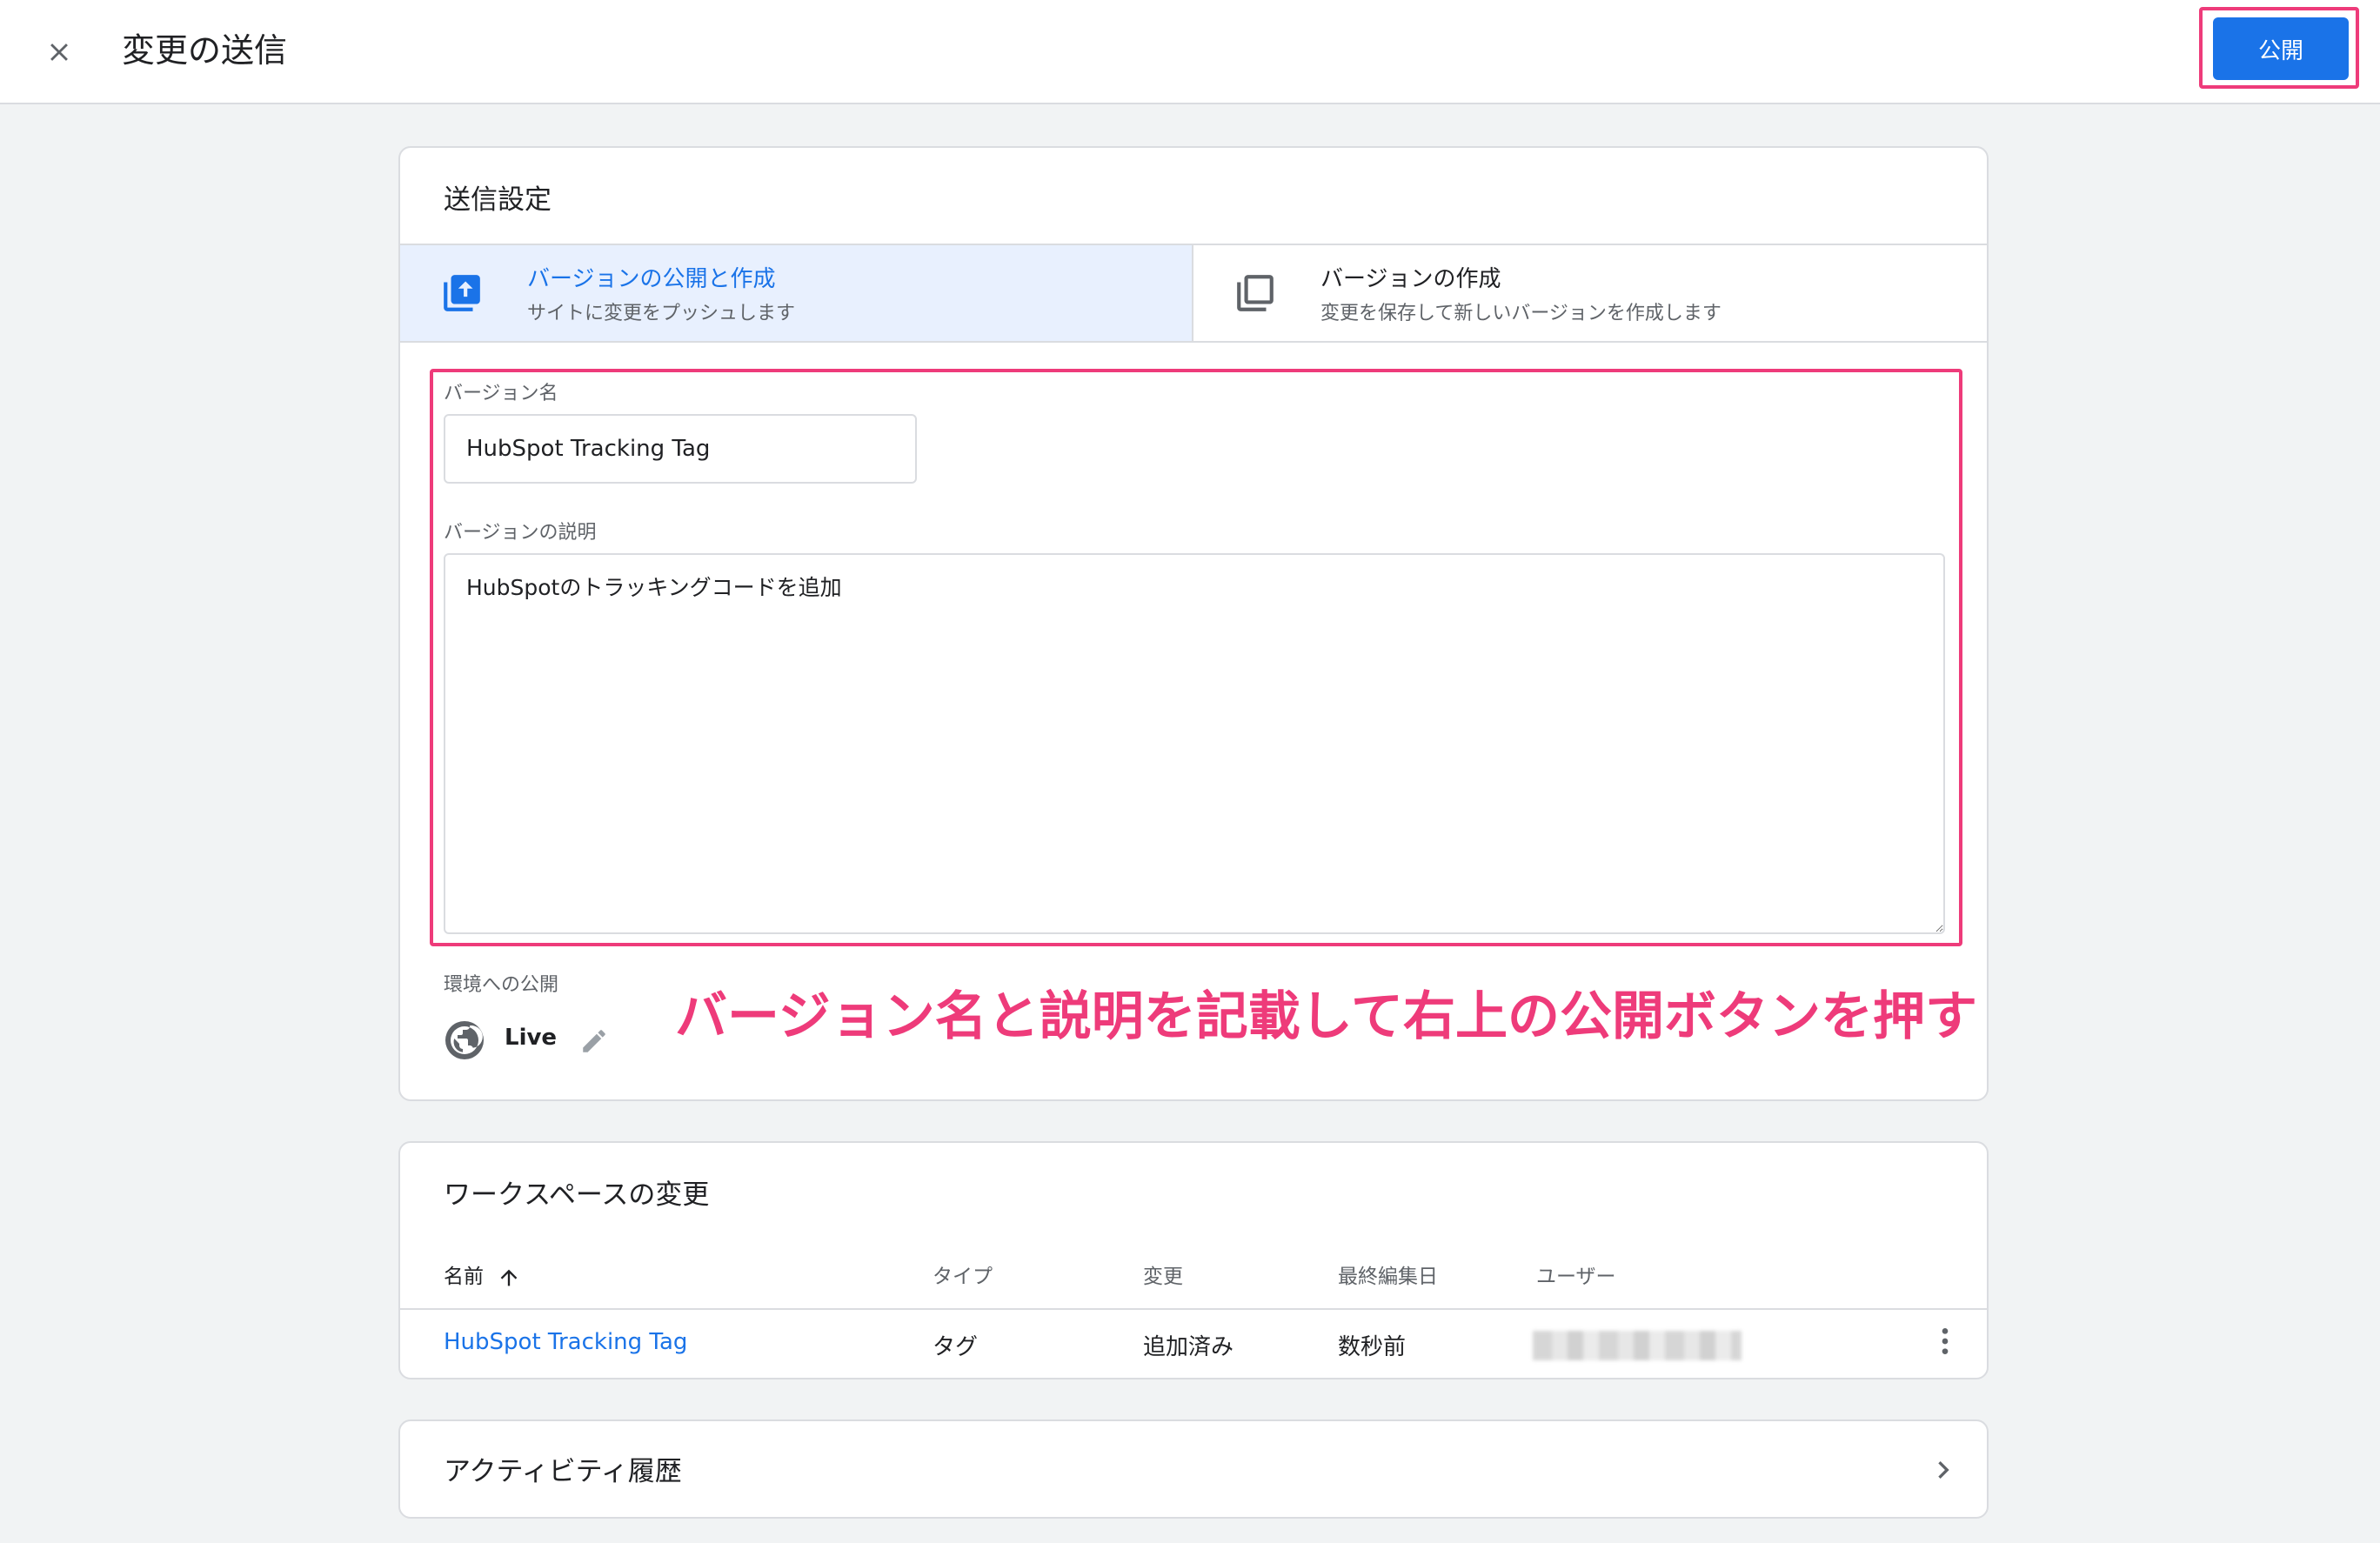  I want to click on version-name-input, so click(680, 449).